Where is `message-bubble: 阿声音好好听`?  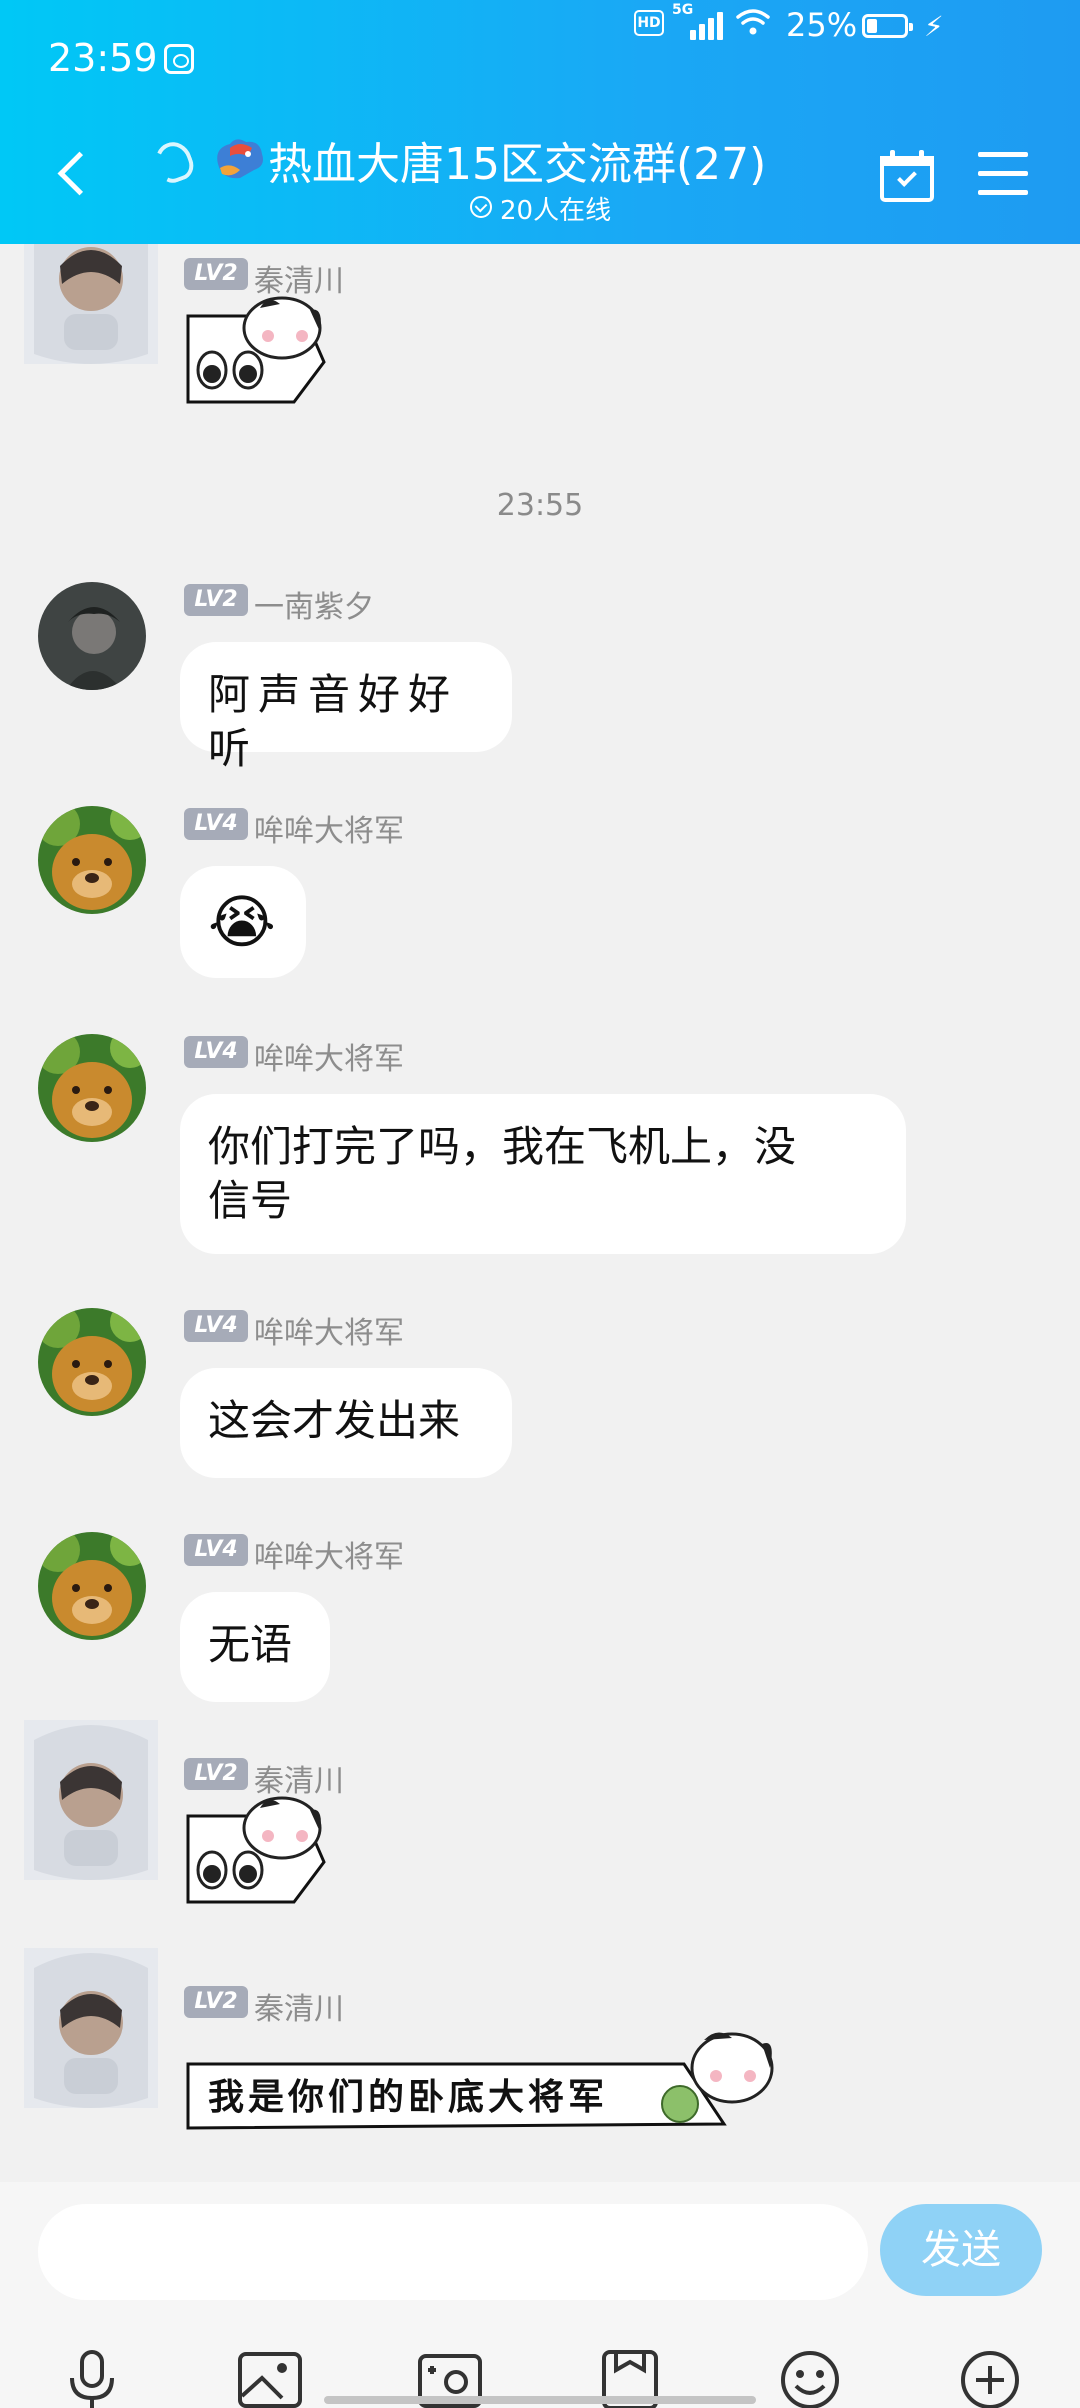 message-bubble: 阿声音好好听 is located at coordinates (346, 707).